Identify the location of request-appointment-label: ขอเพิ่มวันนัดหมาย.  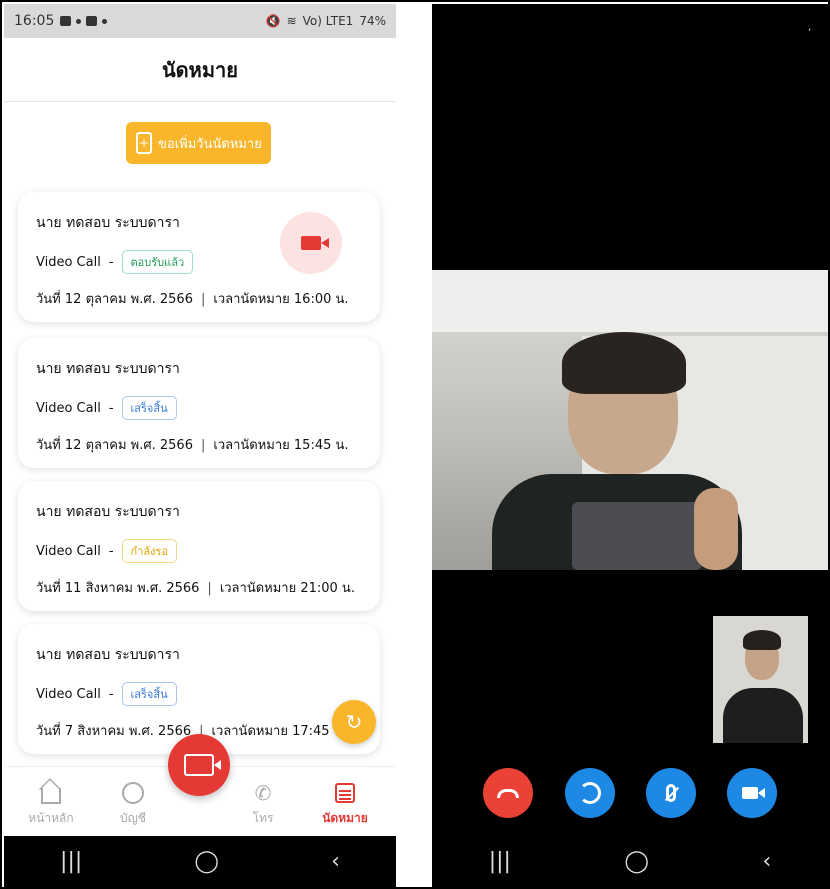
(210, 144).